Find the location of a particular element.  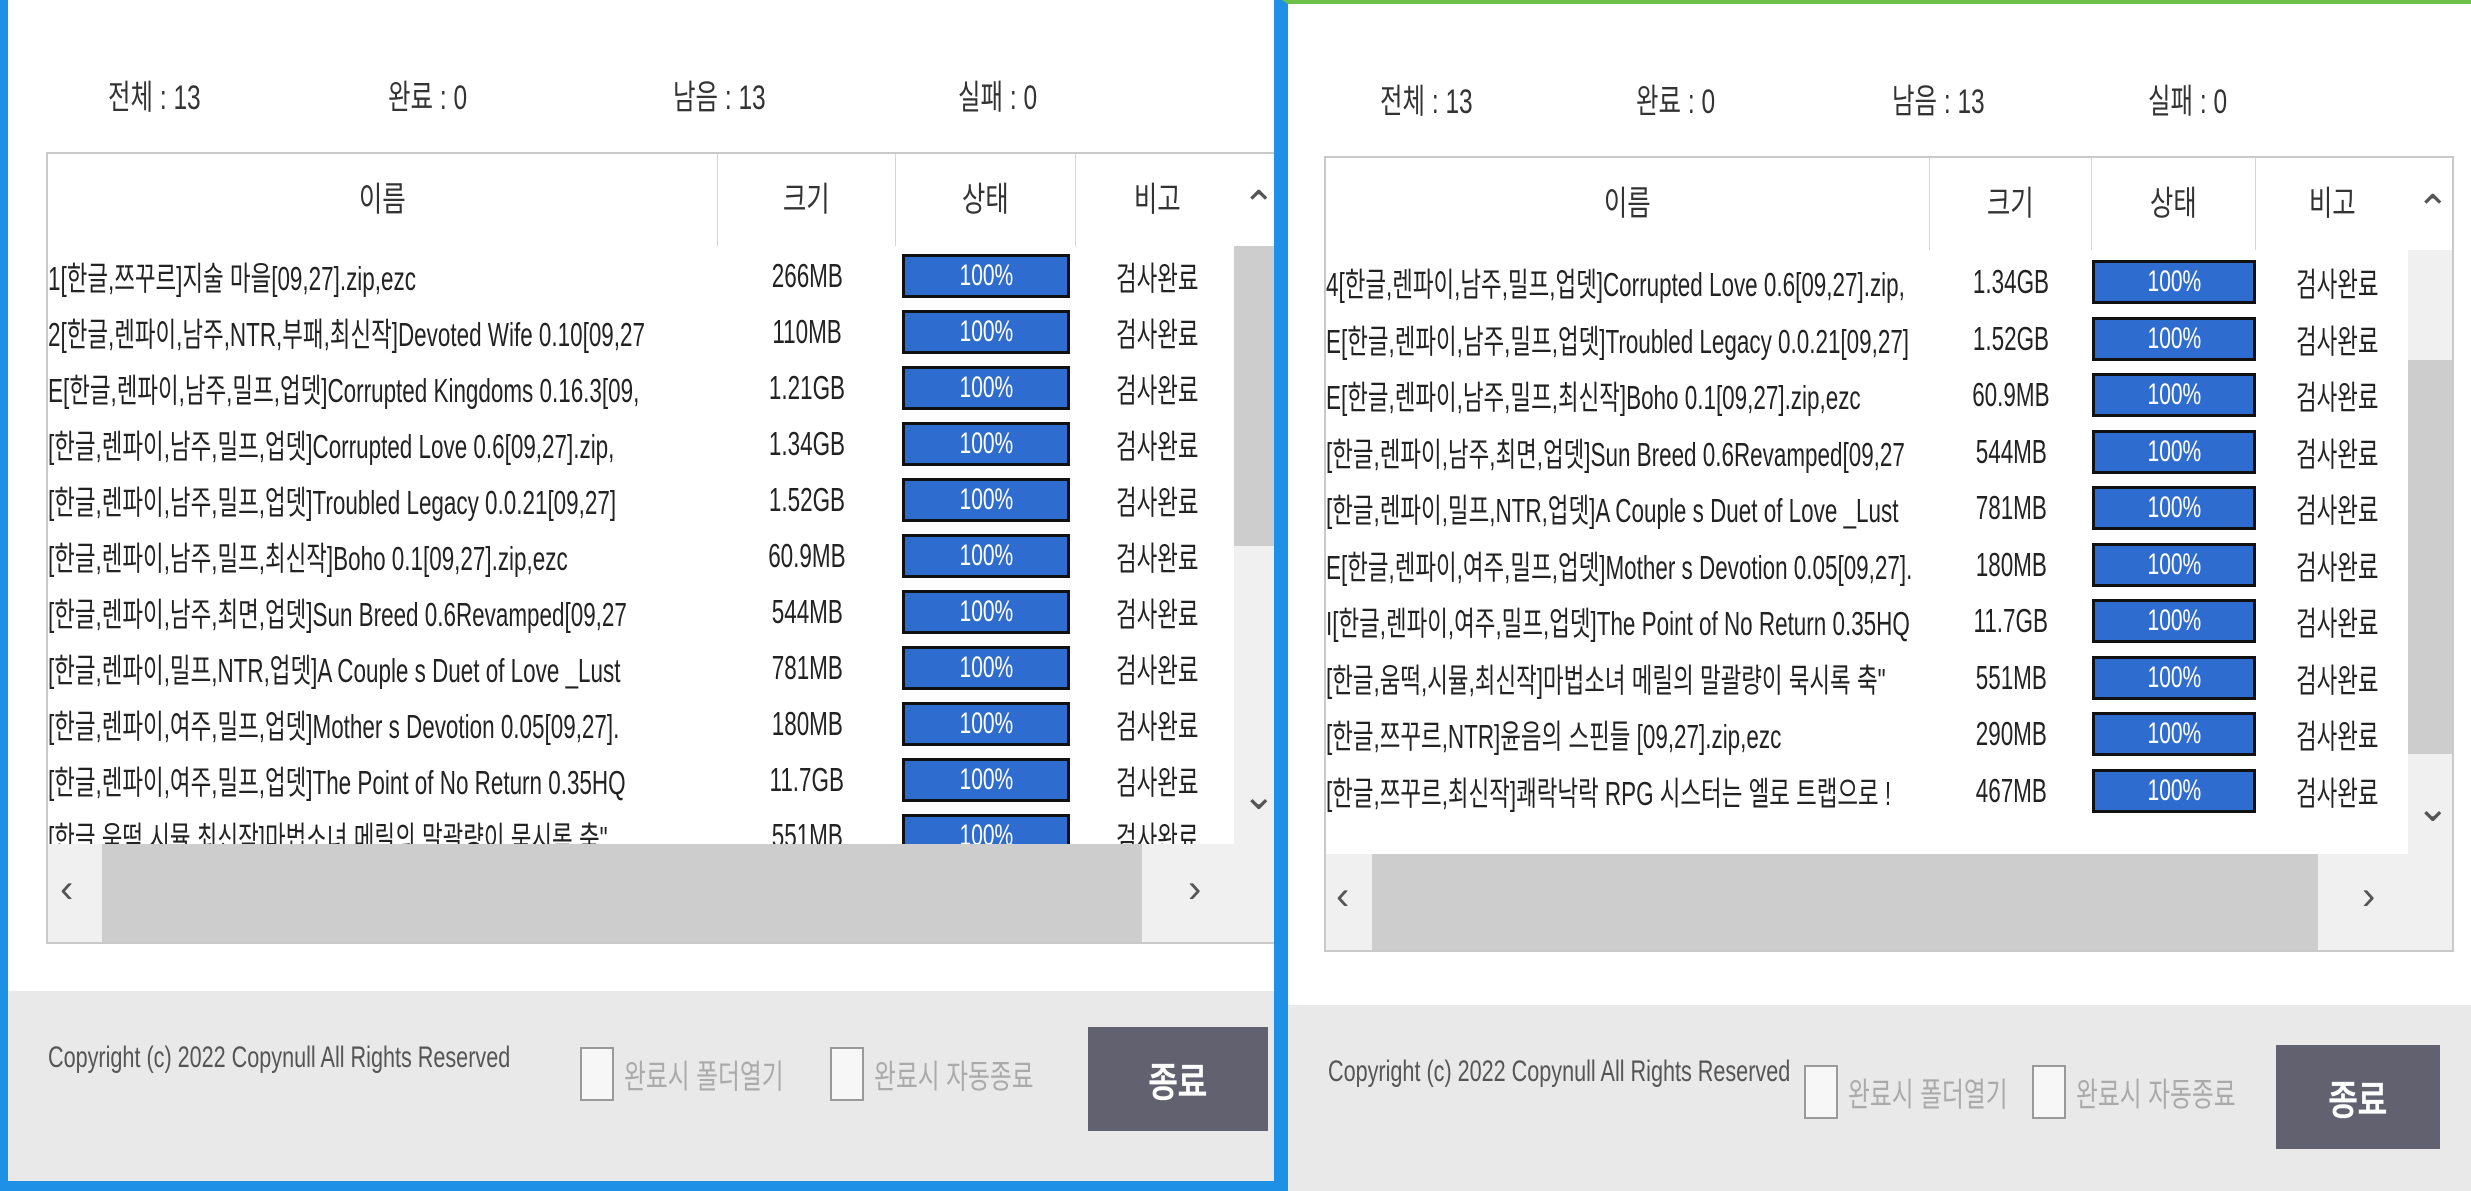

open-folder-label: 완료시 폴더열기 is located at coordinates (1928, 1094).